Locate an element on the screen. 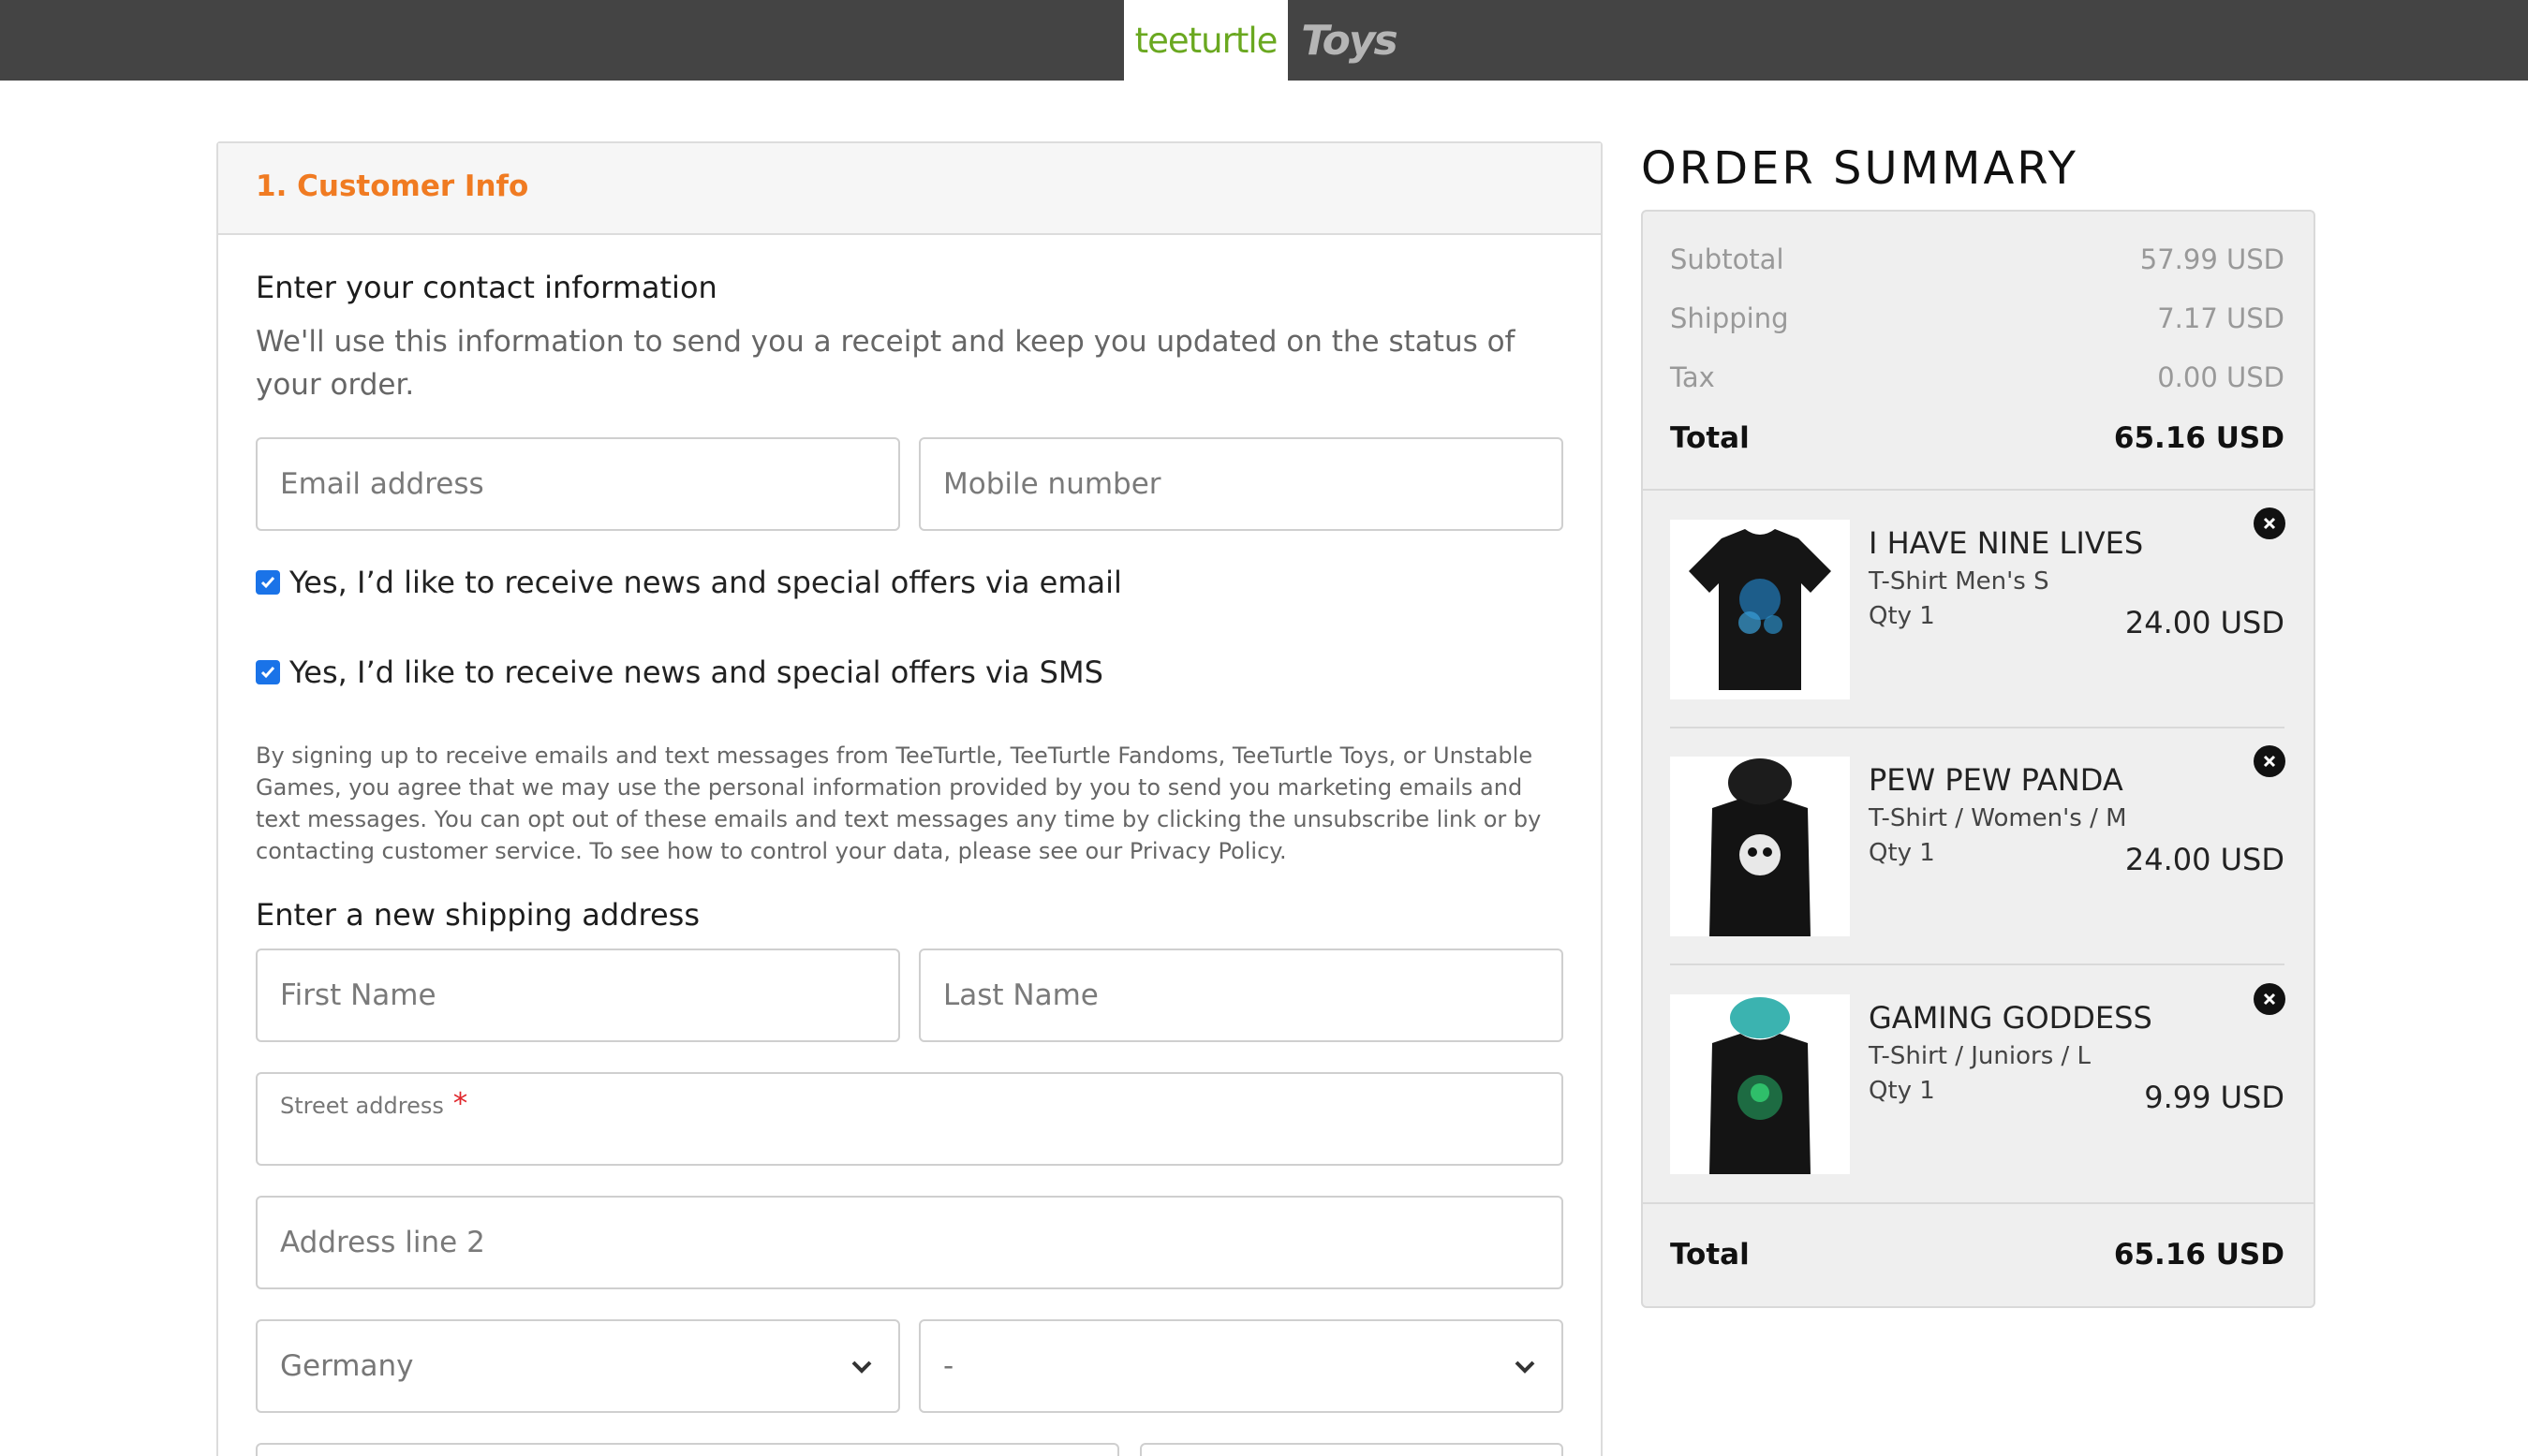 The image size is (2528, 1456). subtotal-value: 57.99 USD is located at coordinates (2211, 259).